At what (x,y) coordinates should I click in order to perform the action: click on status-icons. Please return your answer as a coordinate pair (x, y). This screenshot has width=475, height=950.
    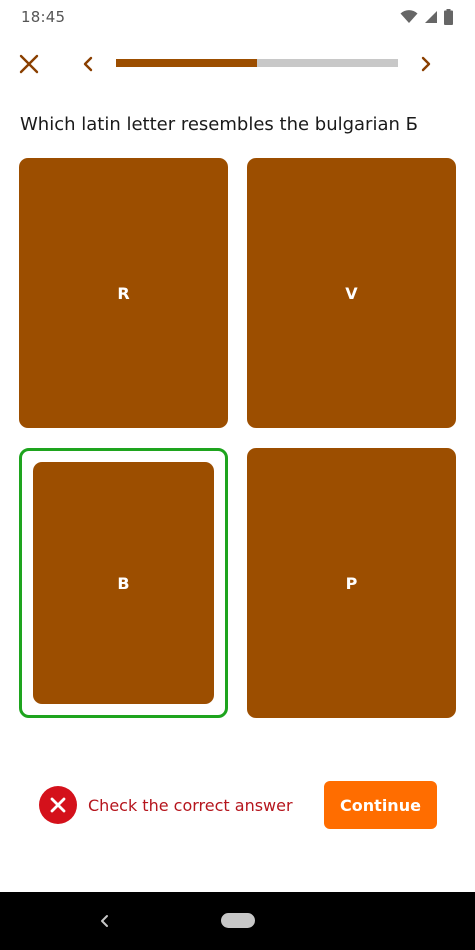
    Looking at the image, I should click on (426, 17).